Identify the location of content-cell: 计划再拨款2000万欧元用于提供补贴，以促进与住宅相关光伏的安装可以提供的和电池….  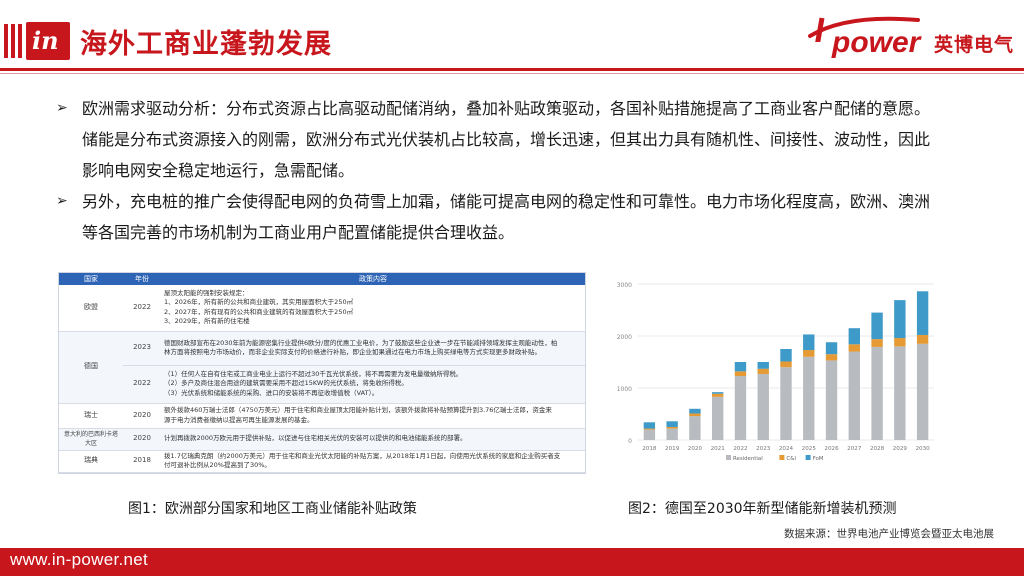
(373, 439).